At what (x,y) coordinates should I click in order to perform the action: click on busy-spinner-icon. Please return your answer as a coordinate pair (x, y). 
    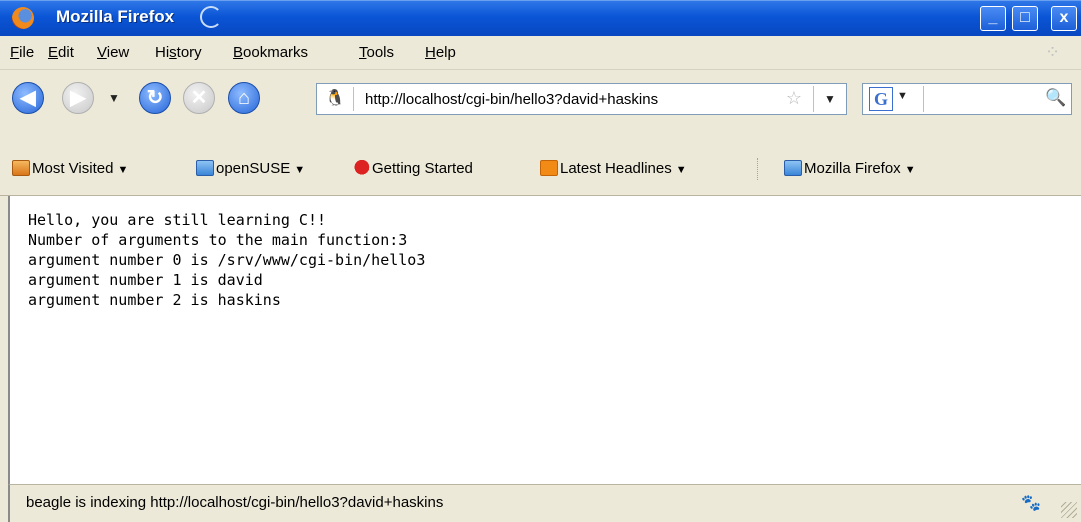
    Looking at the image, I should click on (211, 17).